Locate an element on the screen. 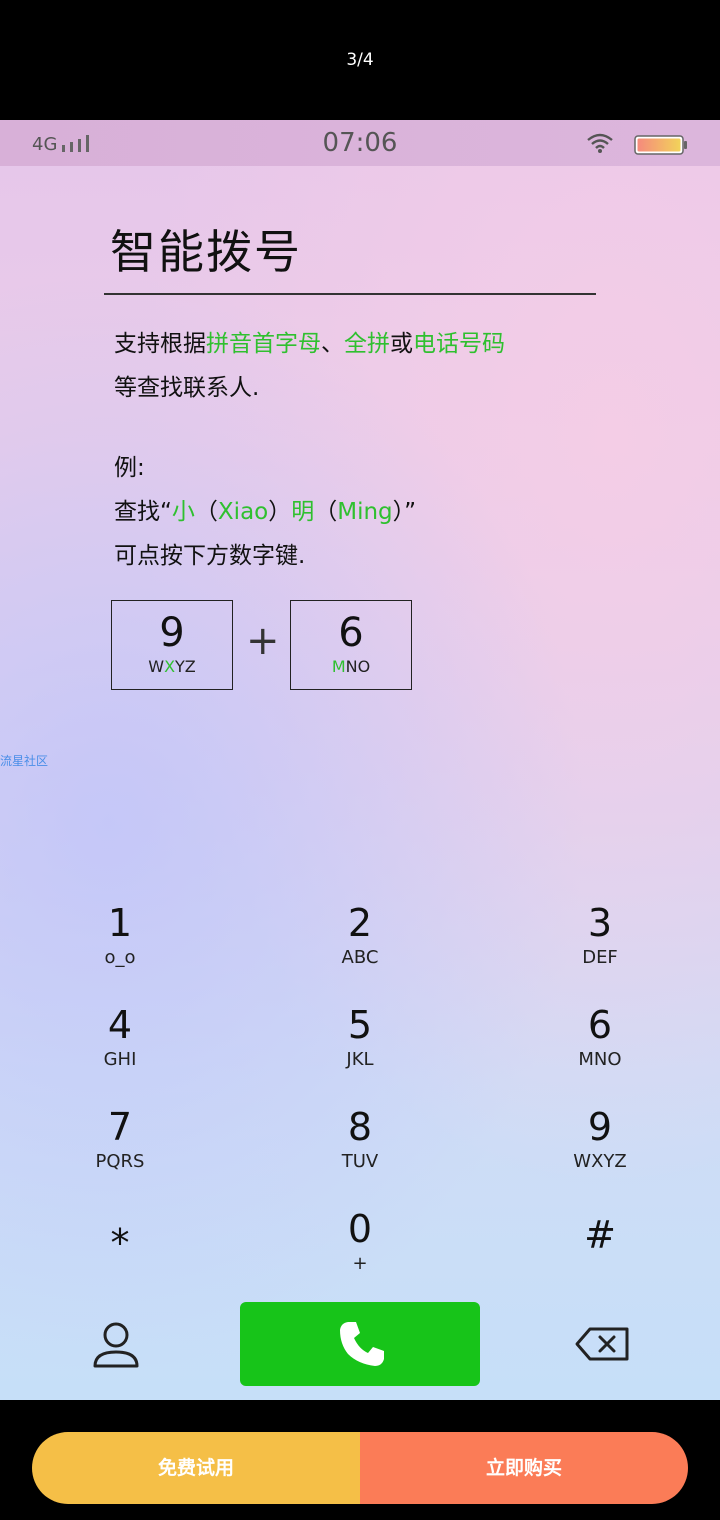  key-4: 4 GHI is located at coordinates (120, 1037).